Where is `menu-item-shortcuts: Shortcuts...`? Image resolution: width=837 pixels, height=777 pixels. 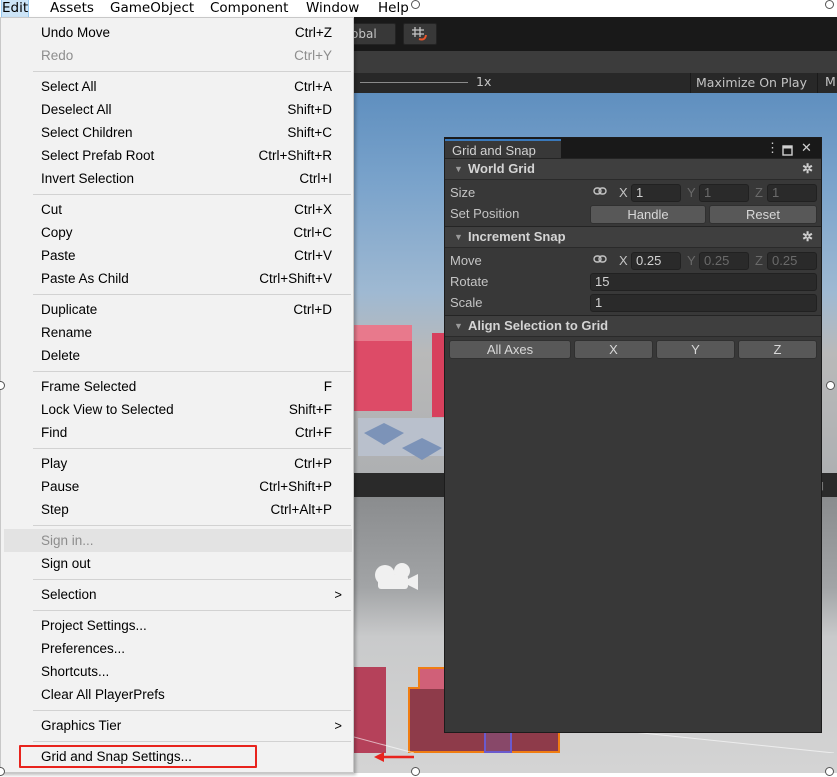 menu-item-shortcuts: Shortcuts... is located at coordinates (178, 671).